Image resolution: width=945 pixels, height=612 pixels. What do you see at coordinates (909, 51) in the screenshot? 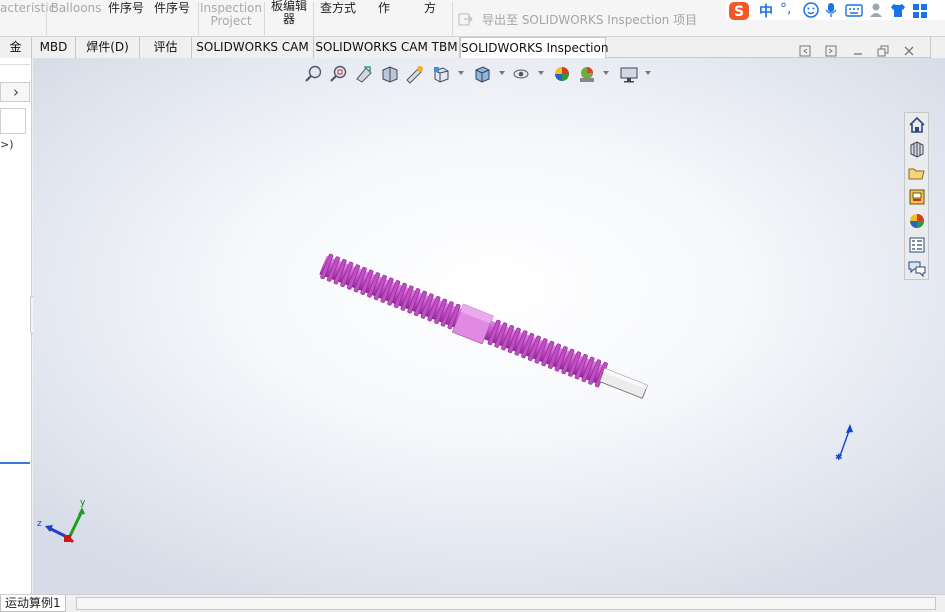
I see `close-icon` at bounding box center [909, 51].